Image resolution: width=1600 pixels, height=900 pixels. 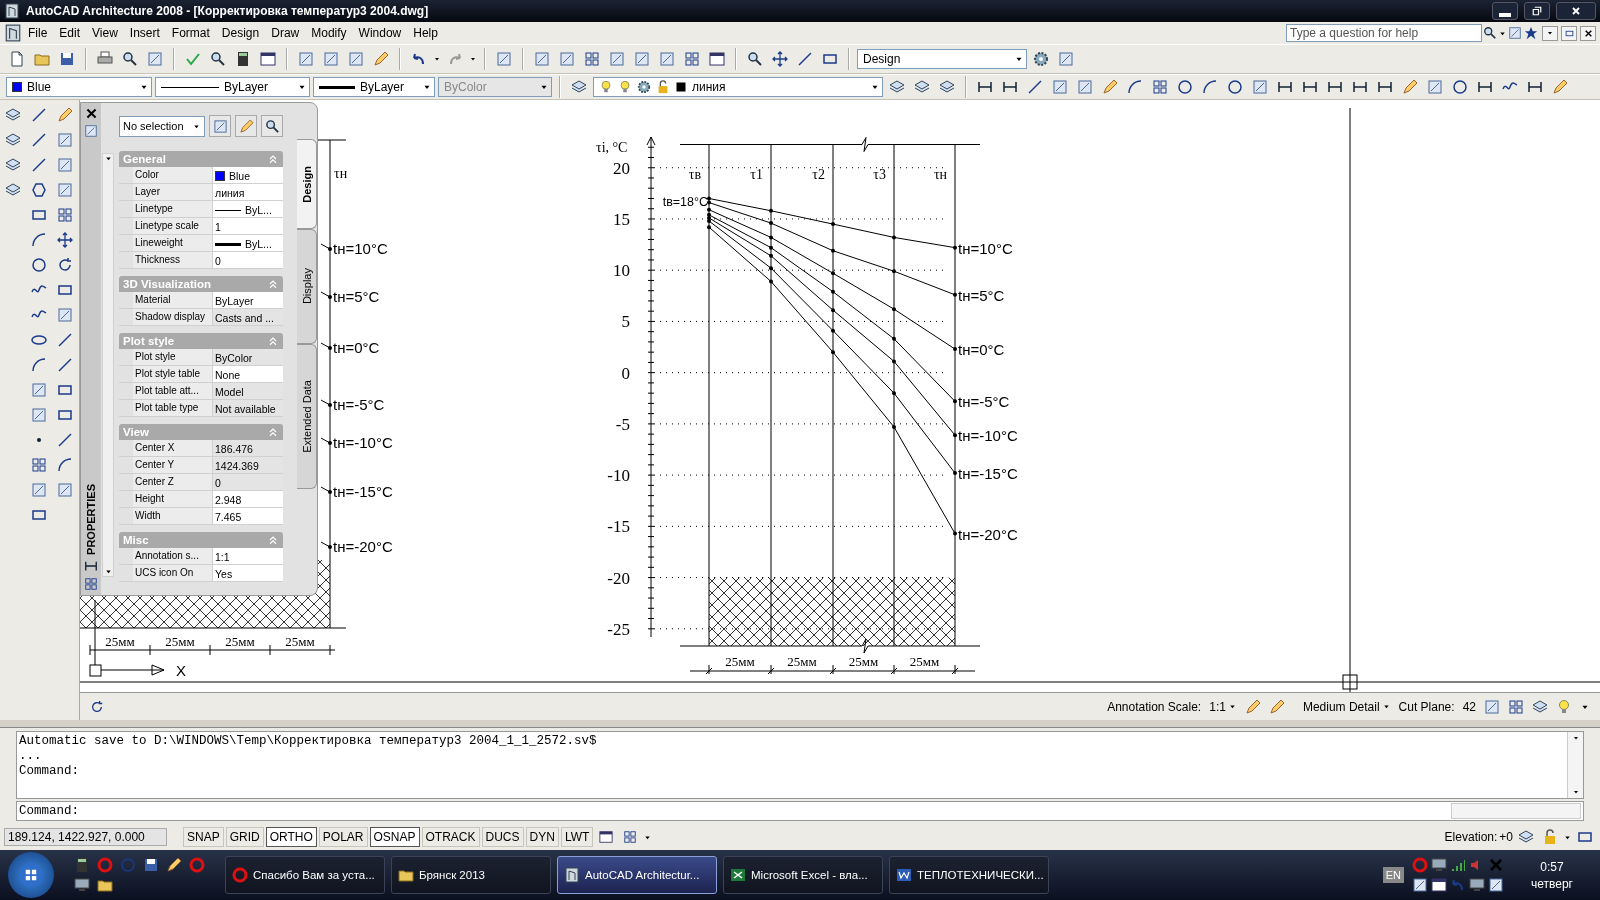 I want to click on help-search-field: Type a question for help, so click(x=1384, y=33).